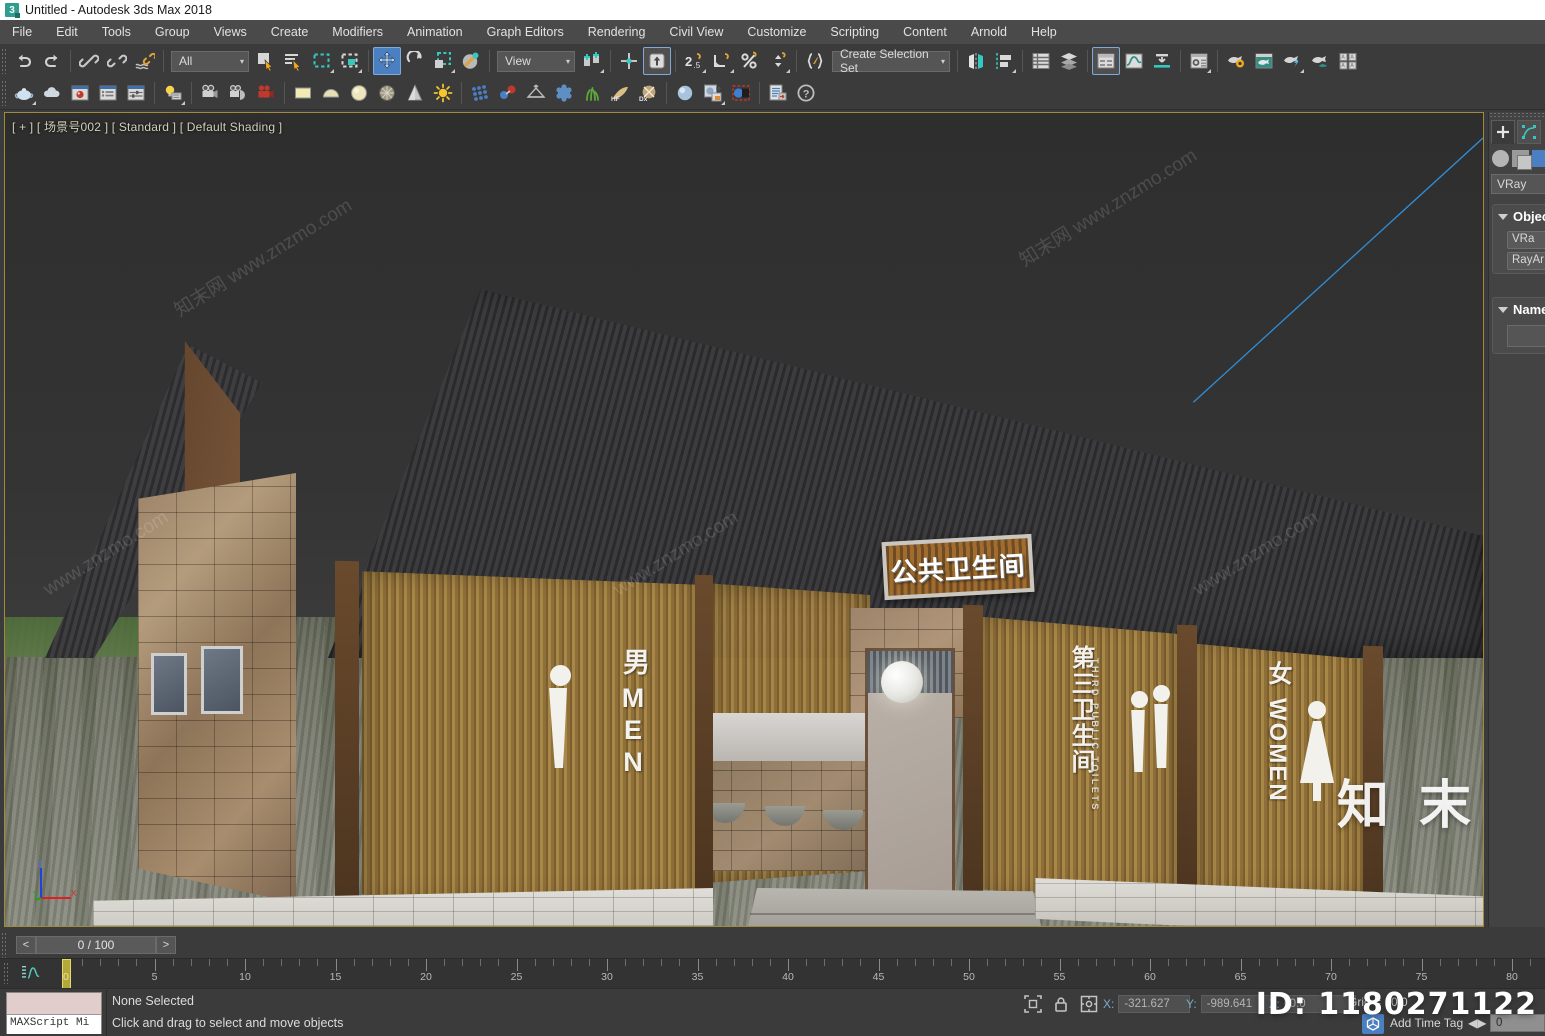 This screenshot has width=1545, height=1036. I want to click on select-and-move-icon, so click(387, 61).